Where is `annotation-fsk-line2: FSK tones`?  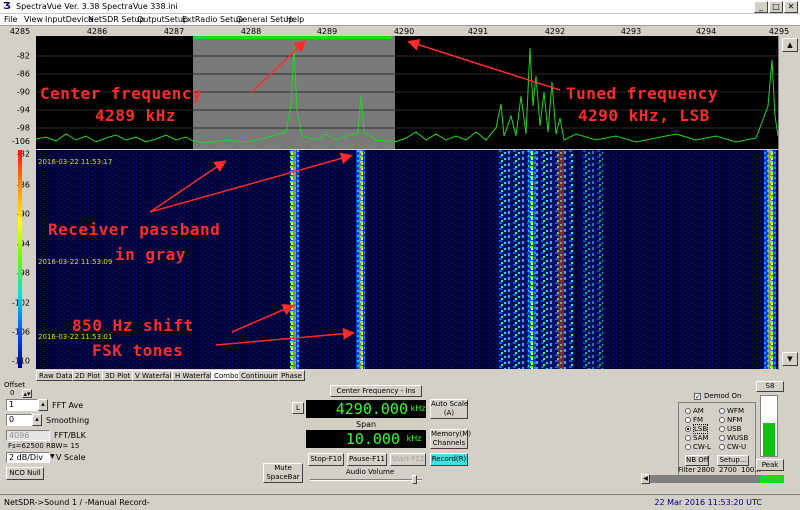 annotation-fsk-line2: FSK tones is located at coordinates (138, 350).